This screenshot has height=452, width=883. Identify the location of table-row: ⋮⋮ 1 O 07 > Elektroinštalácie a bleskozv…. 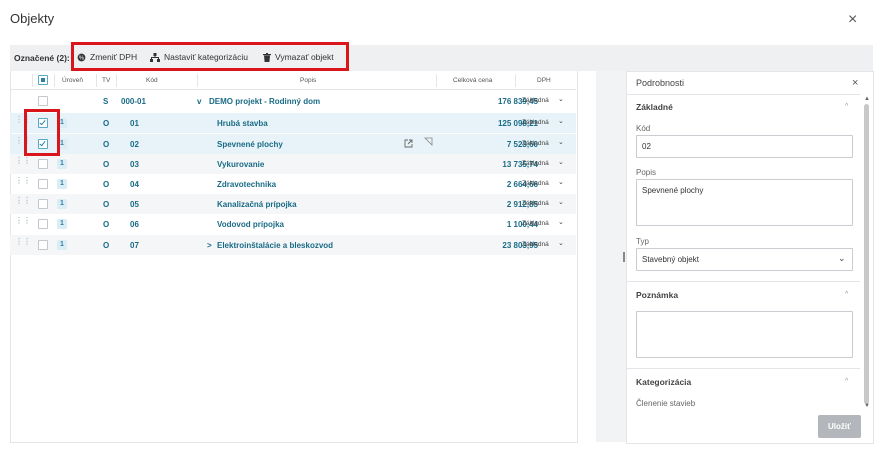
(293, 245).